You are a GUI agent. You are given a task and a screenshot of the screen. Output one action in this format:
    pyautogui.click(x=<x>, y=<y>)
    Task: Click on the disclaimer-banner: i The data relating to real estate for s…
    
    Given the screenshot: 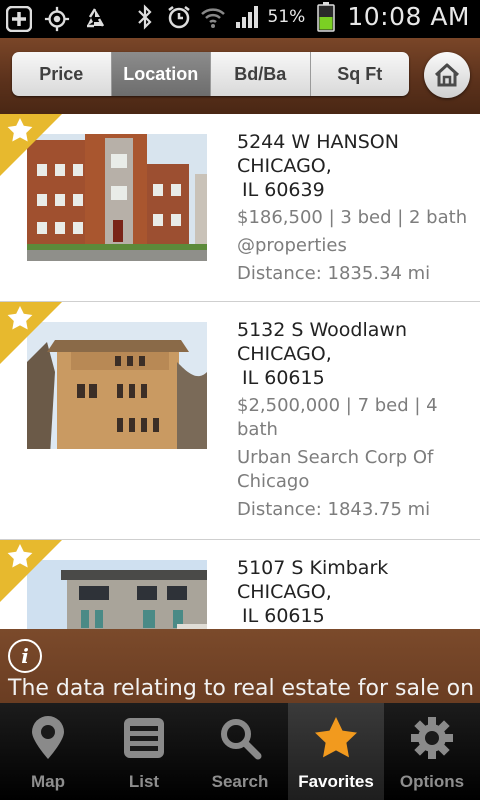 What is the action you would take?
    pyautogui.click(x=240, y=666)
    